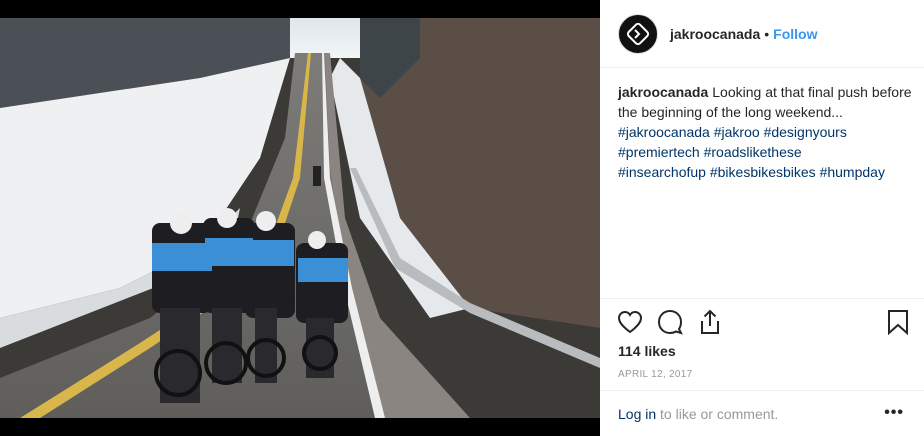  What do you see at coordinates (805, 132) in the screenshot?
I see `hashtag-link: #designyours` at bounding box center [805, 132].